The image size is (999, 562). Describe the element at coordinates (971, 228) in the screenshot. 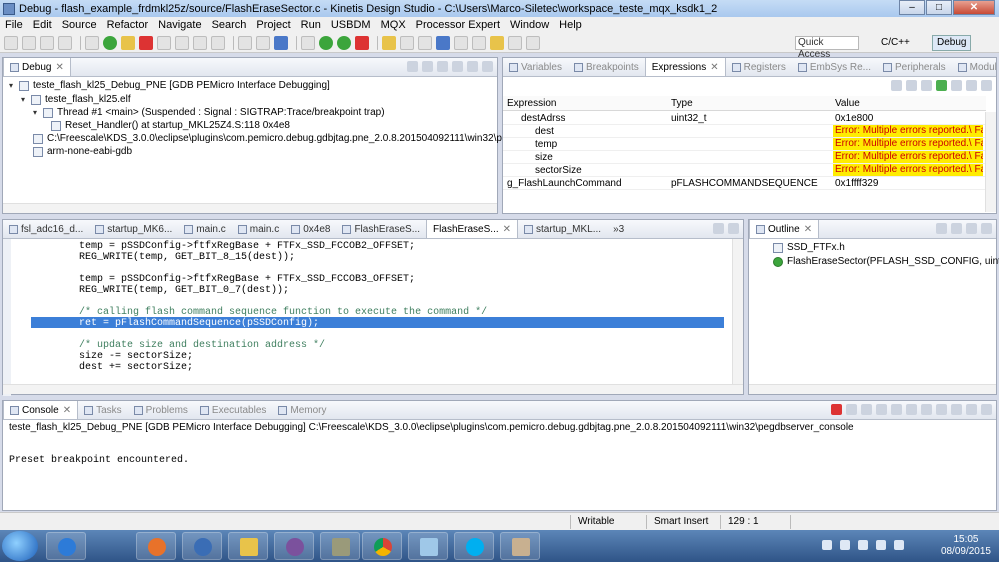

I see `hide-static-icon` at that location.